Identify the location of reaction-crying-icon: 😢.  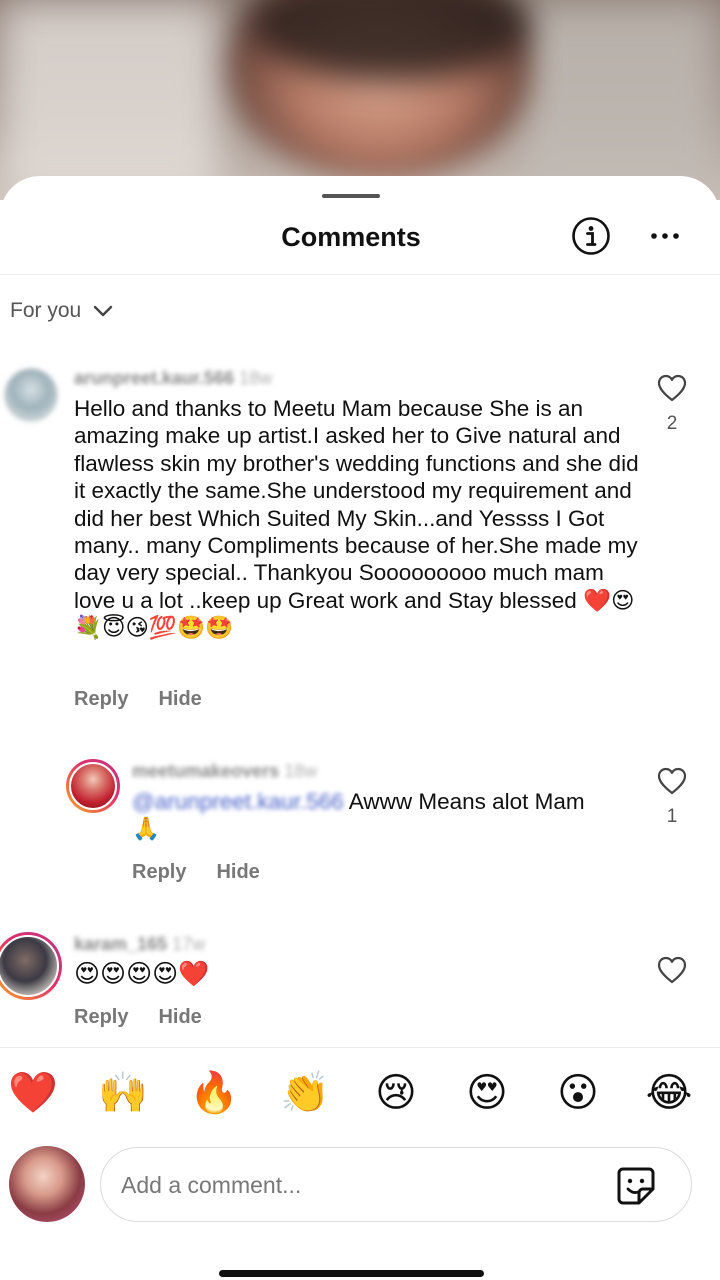
(396, 1093).